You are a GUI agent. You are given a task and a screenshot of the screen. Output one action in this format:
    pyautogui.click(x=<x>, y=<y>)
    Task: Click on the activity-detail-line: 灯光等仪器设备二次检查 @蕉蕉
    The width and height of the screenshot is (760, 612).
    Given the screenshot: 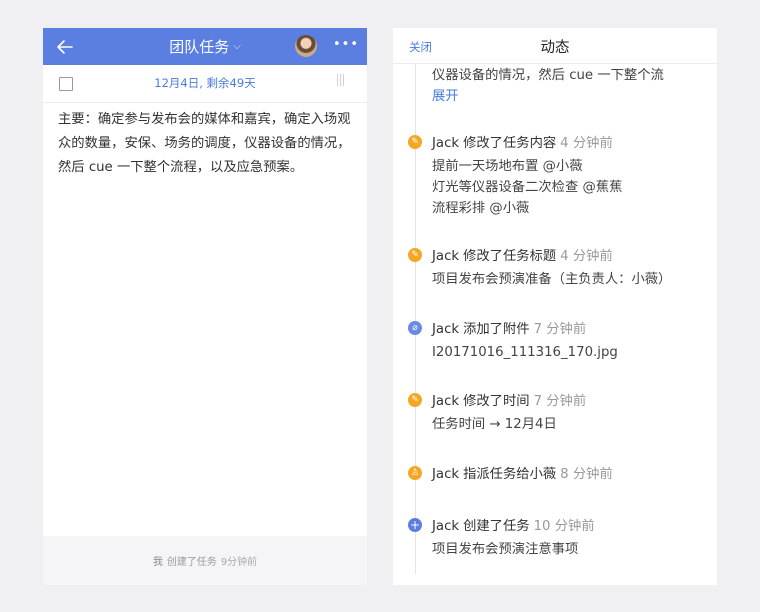 What is the action you would take?
    pyautogui.click(x=527, y=187)
    